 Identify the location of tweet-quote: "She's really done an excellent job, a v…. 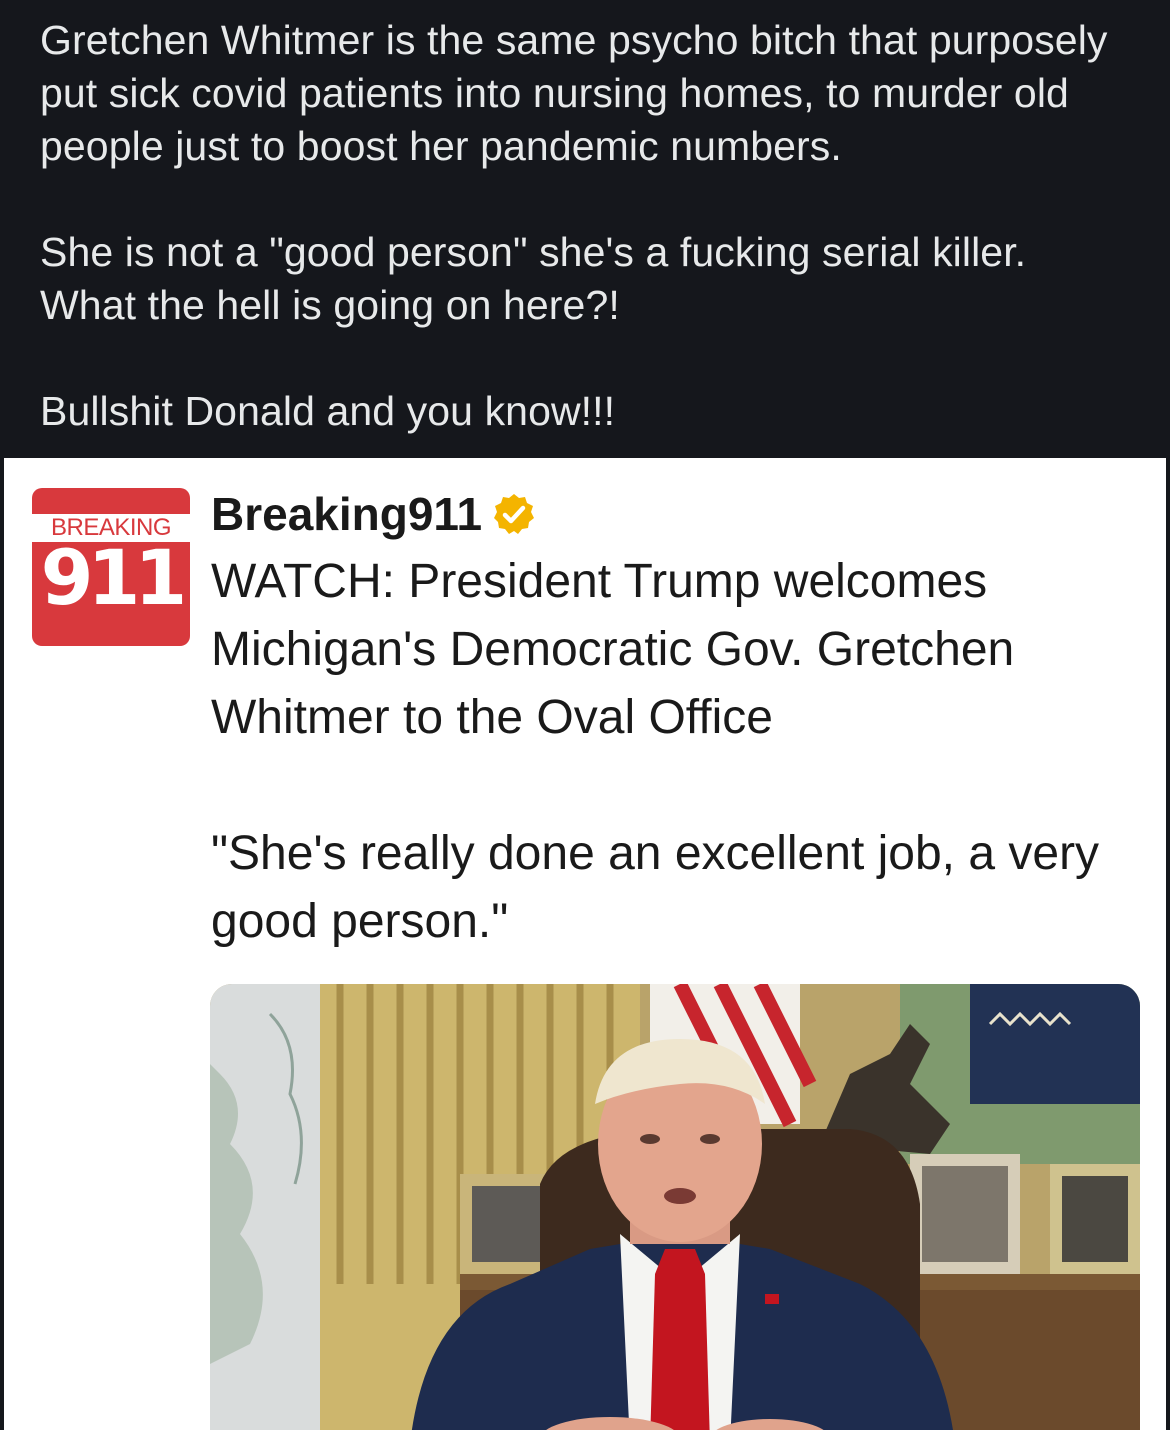
(655, 887).